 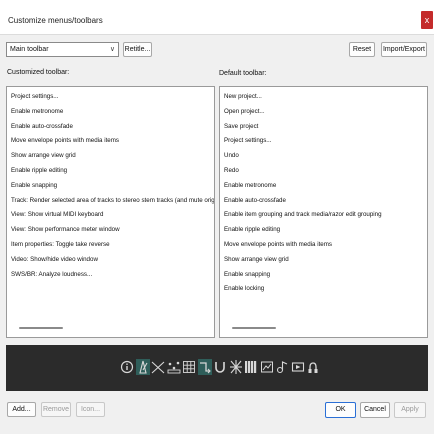 I want to click on list-item: View: Show virtual MIDI keyboard, so click(x=110, y=215).